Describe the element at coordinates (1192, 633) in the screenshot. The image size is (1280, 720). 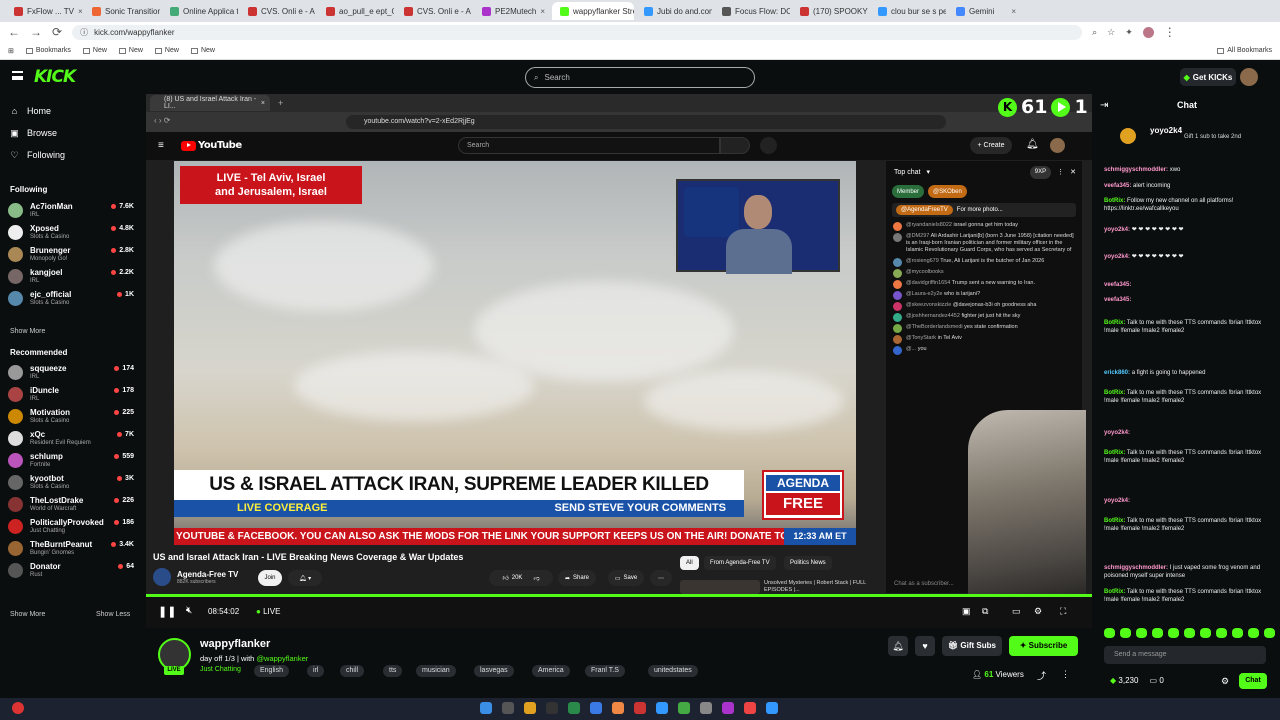
I see `emote-bar` at that location.